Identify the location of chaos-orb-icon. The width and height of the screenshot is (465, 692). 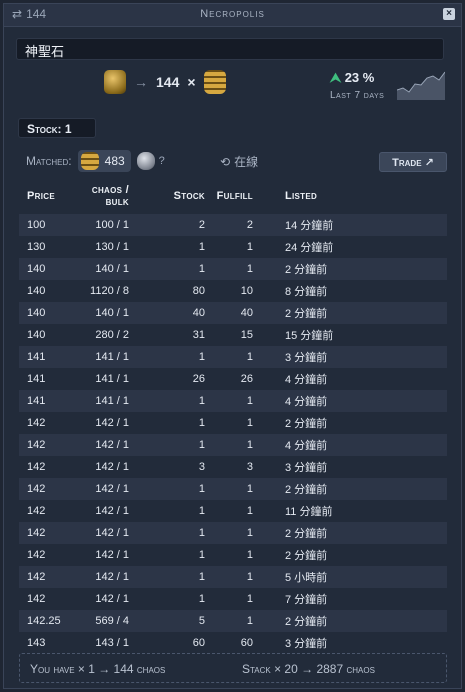
(214, 82).